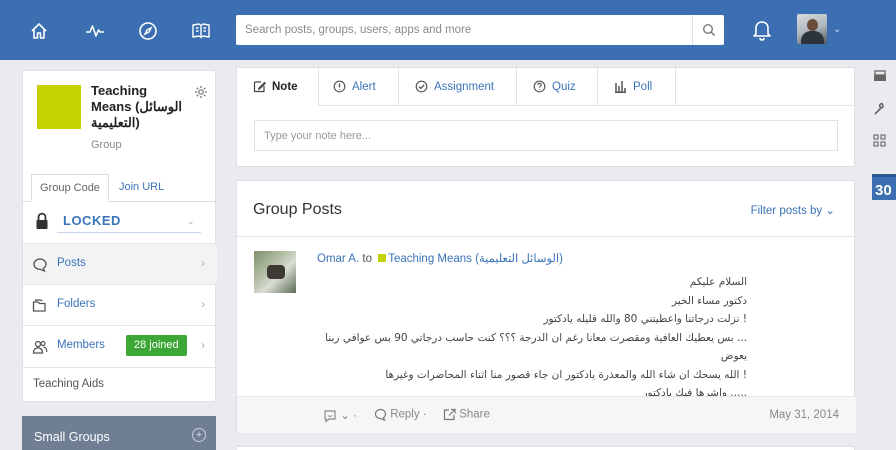 This screenshot has height=450, width=896. I want to click on tab-label: Quiz, so click(564, 87).